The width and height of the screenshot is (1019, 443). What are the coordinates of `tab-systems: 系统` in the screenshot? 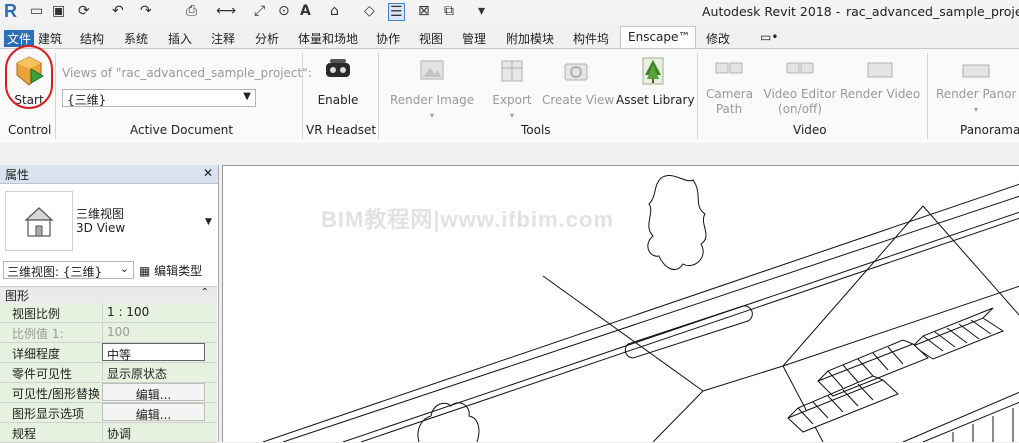 It's located at (136, 38).